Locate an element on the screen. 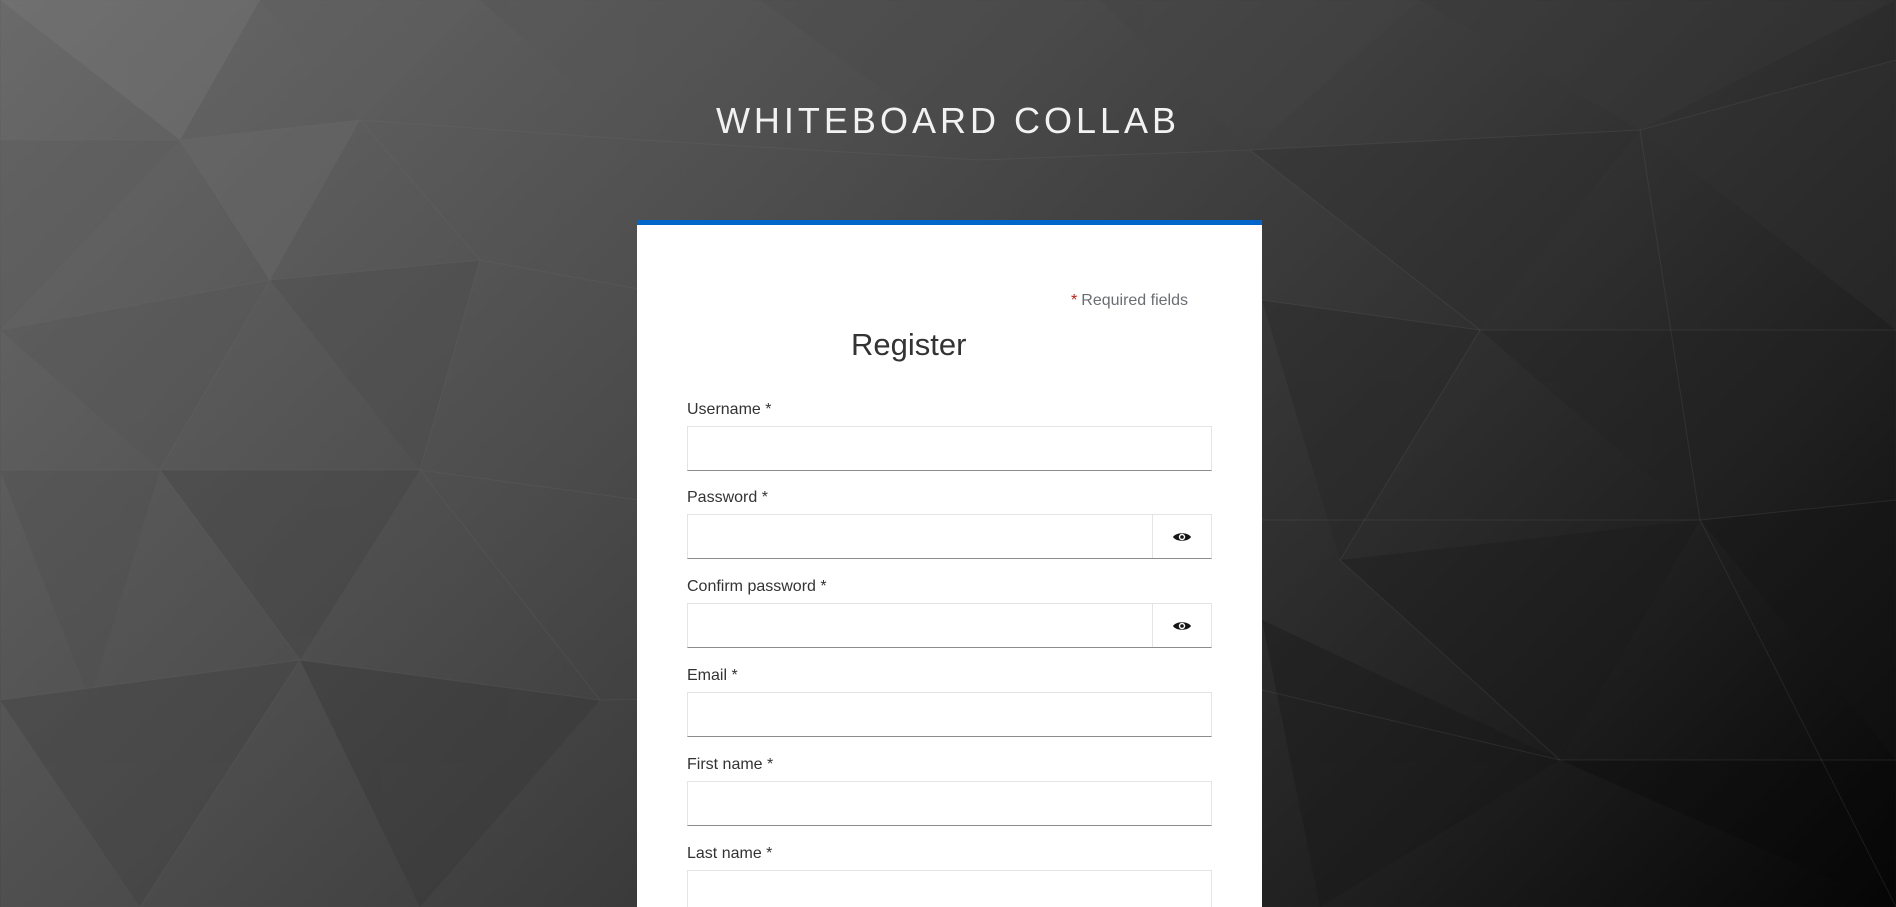 The height and width of the screenshot is (907, 1896). first-name-input is located at coordinates (949, 803).